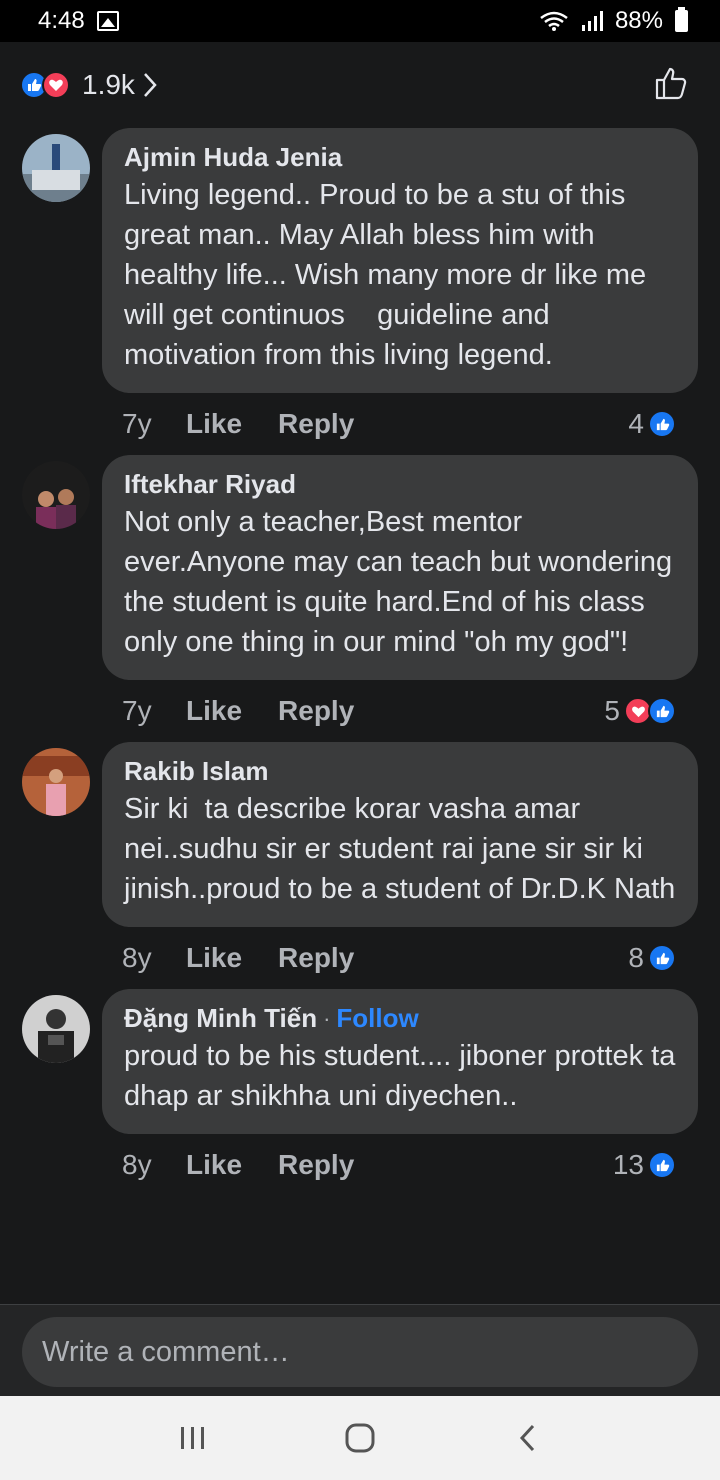 This screenshot has width=720, height=1480. Describe the element at coordinates (61, 20) in the screenshot. I see `status-time: 4:48` at that location.